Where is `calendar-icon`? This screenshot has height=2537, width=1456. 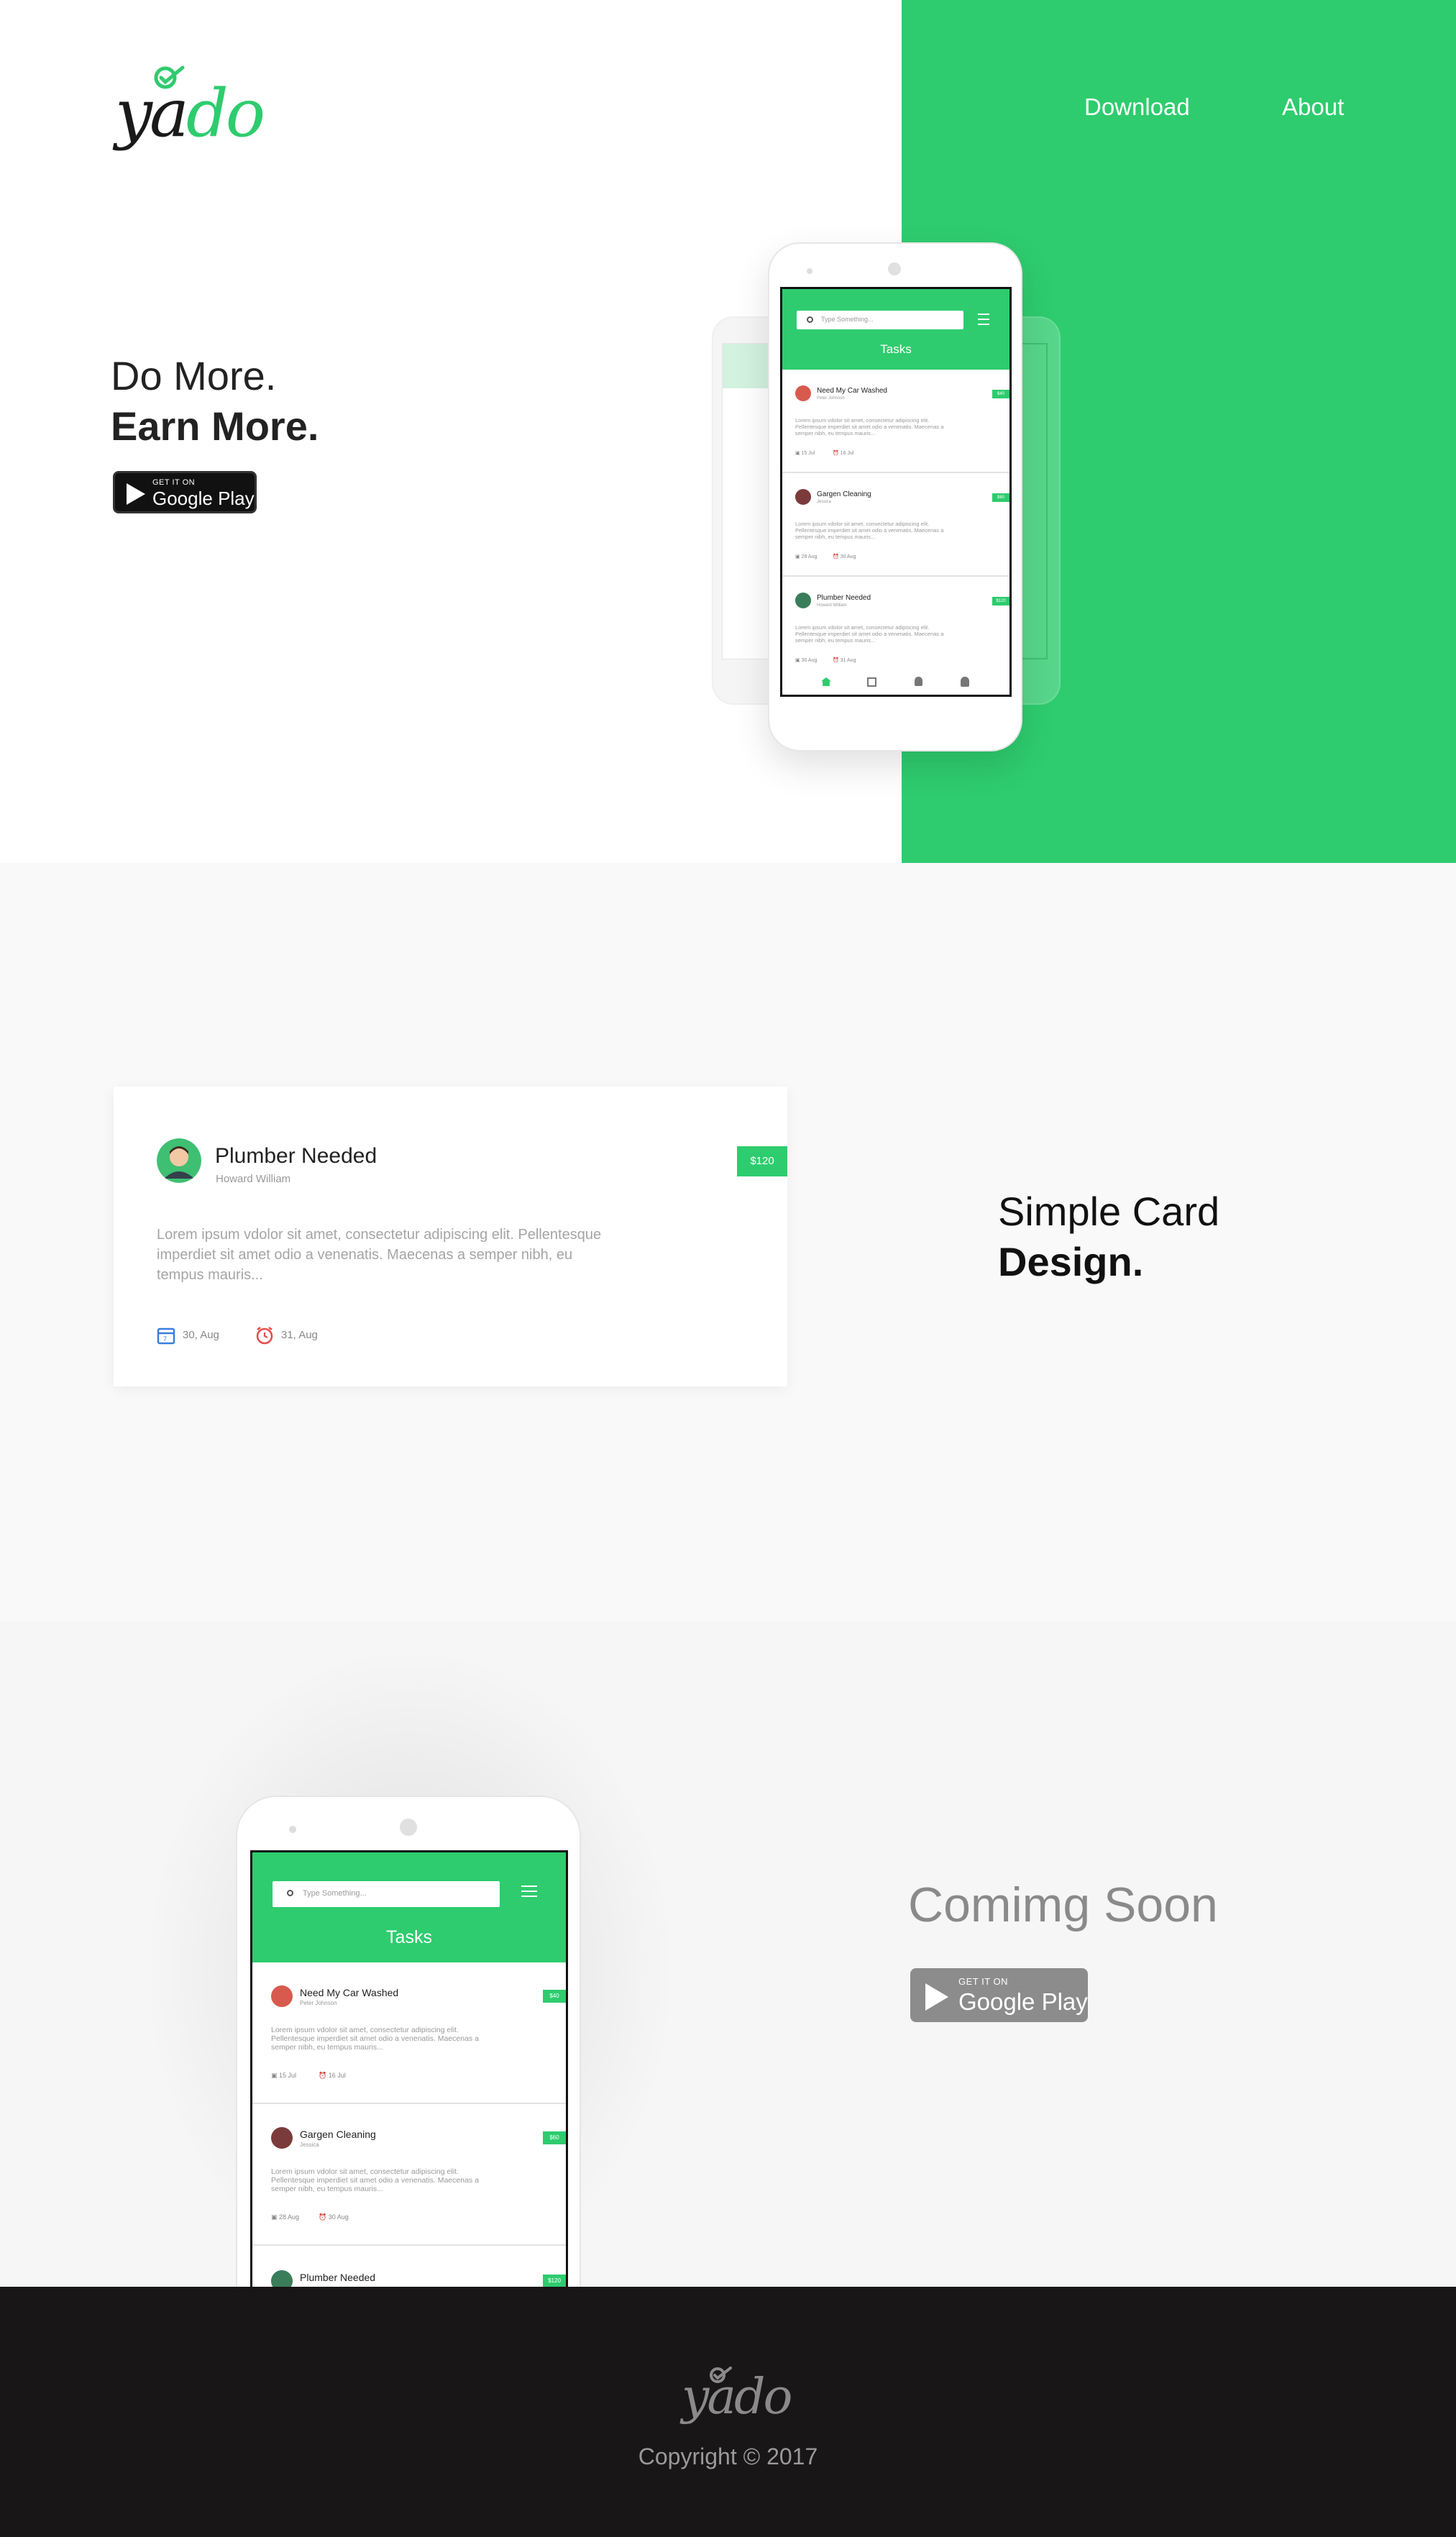
calendar-icon is located at coordinates (871, 682).